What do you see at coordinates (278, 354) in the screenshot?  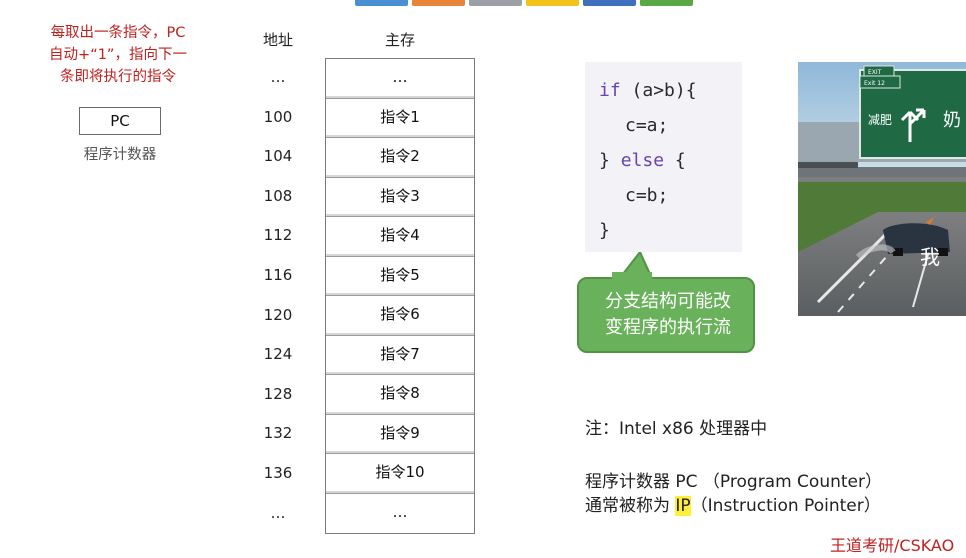 I see `address-cell: 124` at bounding box center [278, 354].